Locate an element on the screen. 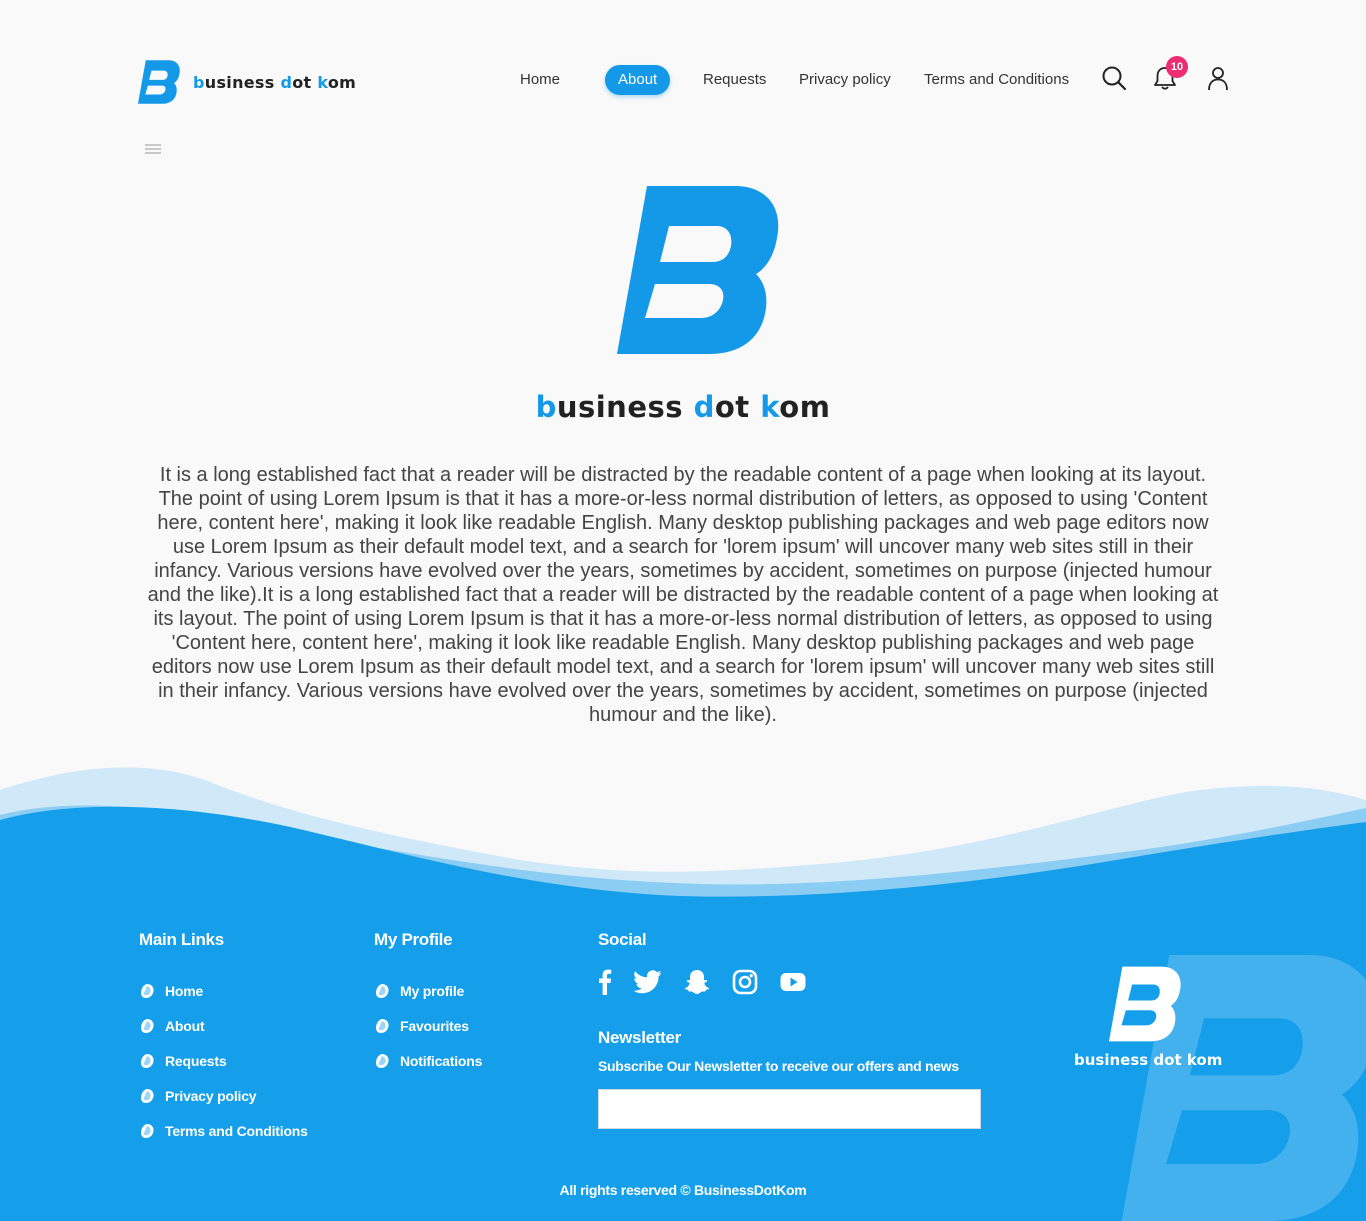 This screenshot has height=1221, width=1366. list-item: Terms and Conditions is located at coordinates (223, 1130).